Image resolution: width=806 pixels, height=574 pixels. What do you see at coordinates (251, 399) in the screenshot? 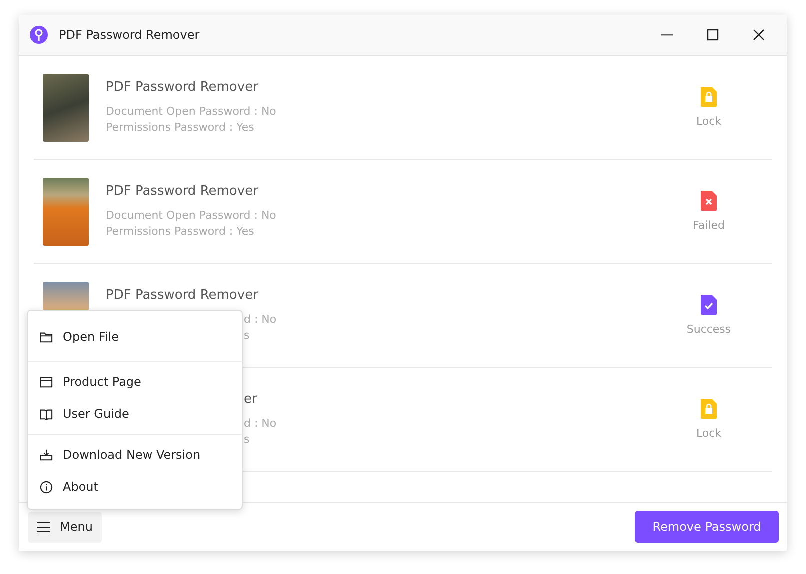
I see `file-name: er` at bounding box center [251, 399].